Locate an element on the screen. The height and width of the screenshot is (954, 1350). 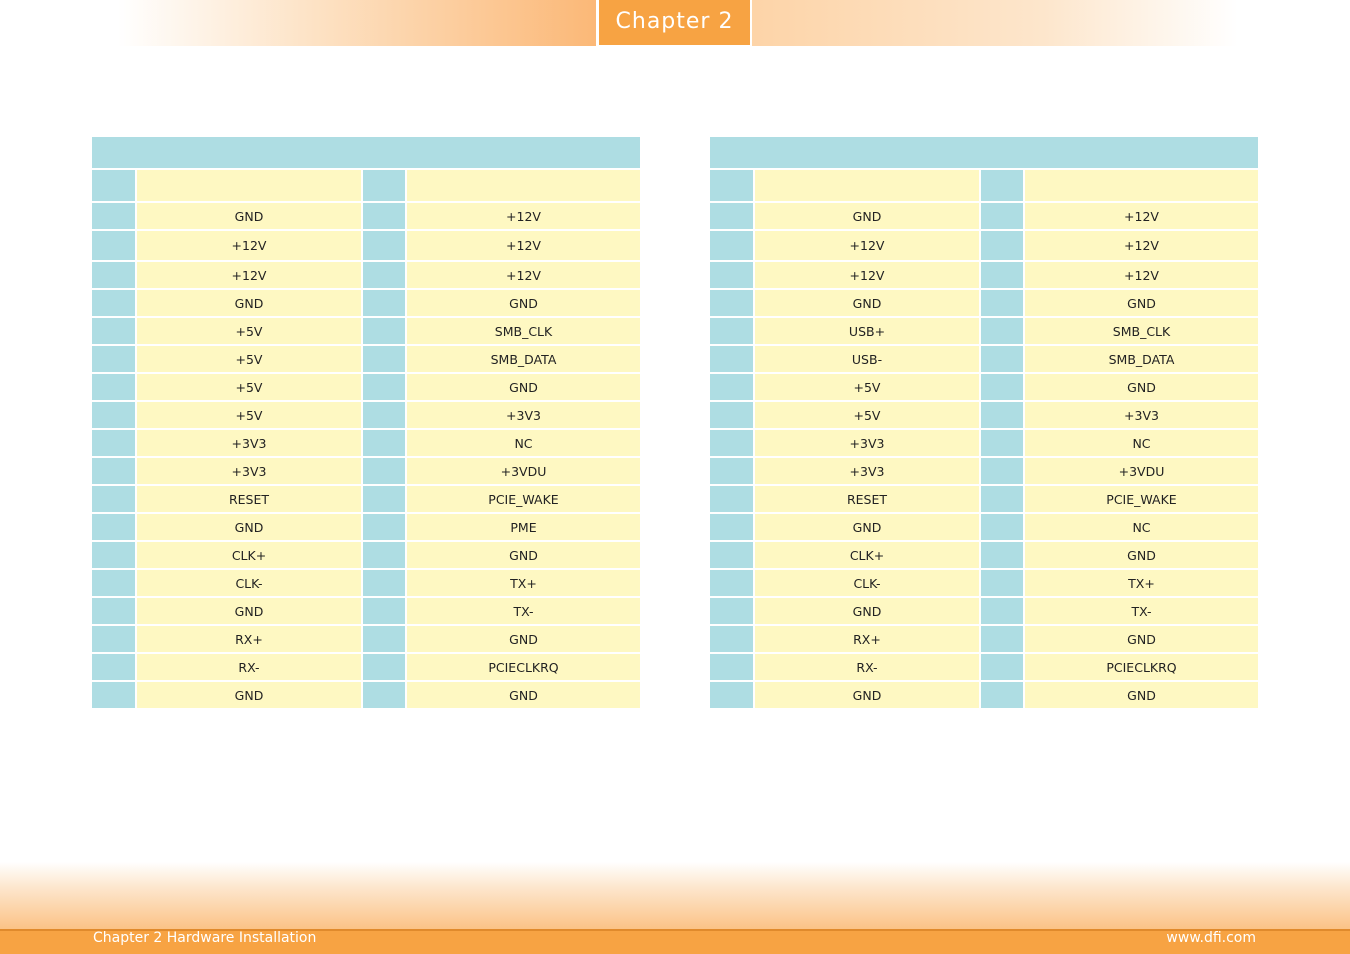
table-row: CLK+ GND is located at coordinates (366, 554).